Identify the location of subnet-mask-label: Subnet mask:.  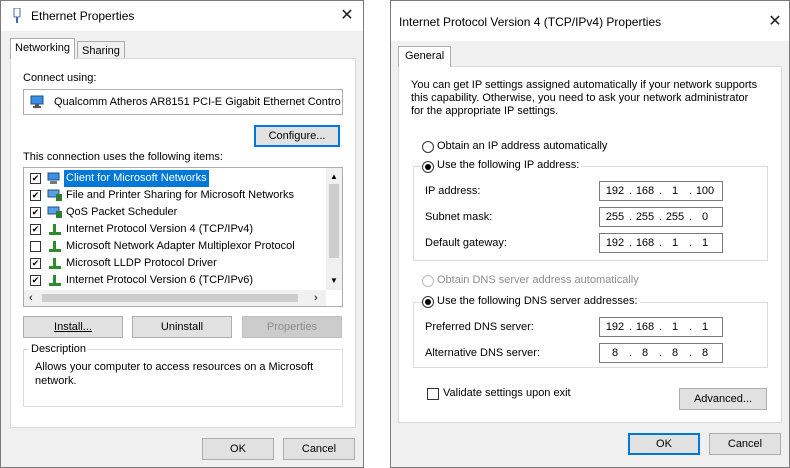
(459, 217).